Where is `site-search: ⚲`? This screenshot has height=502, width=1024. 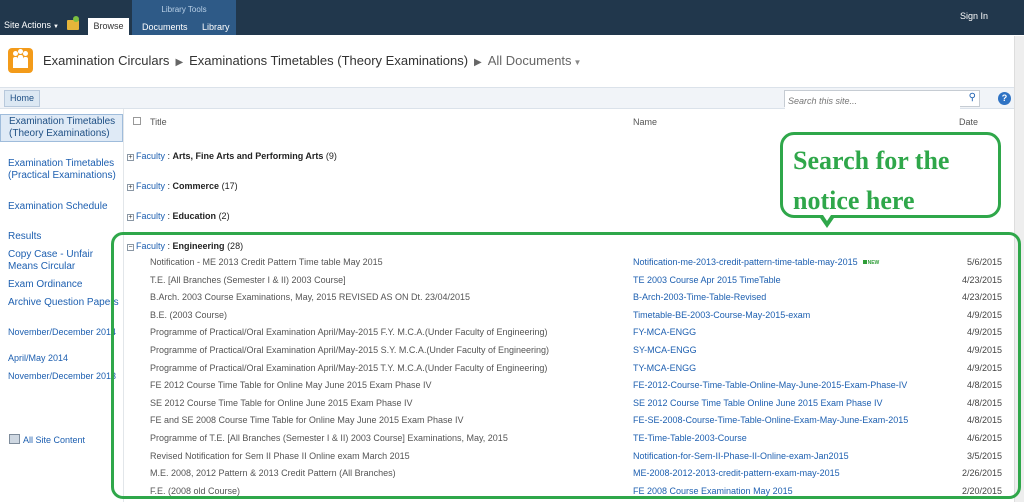
site-search: ⚲ is located at coordinates (882, 99).